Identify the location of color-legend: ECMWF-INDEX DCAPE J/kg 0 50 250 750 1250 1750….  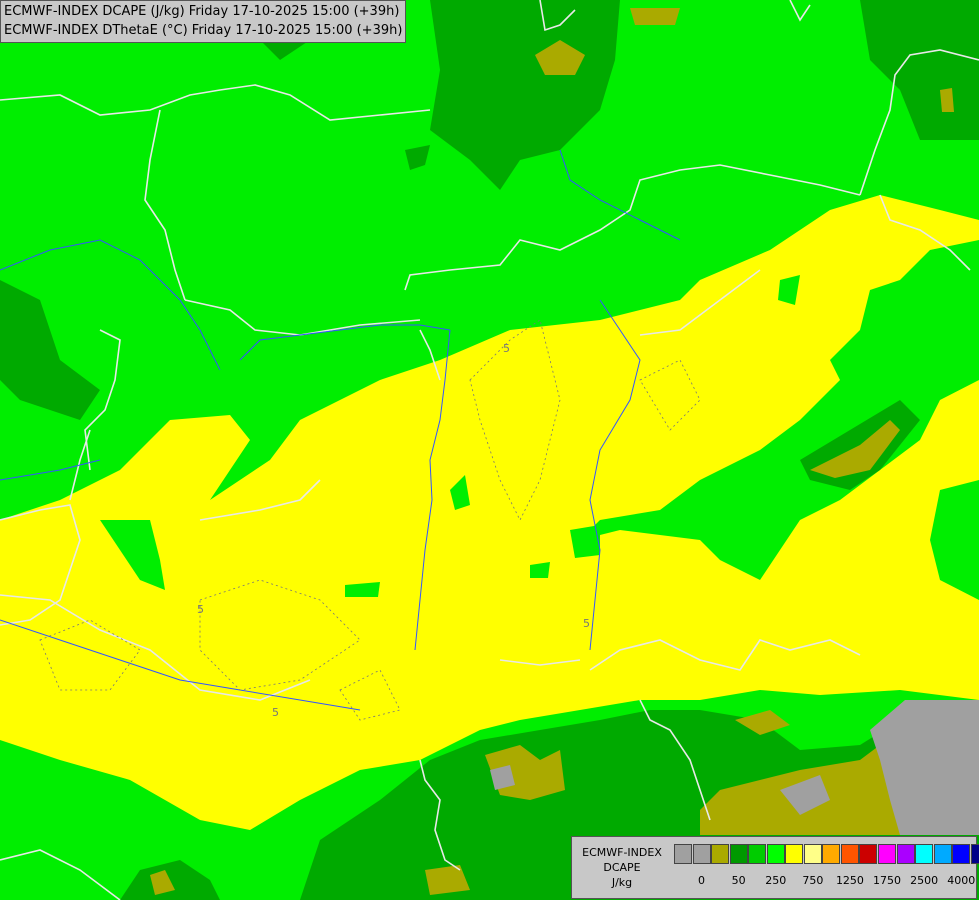
(775, 867).